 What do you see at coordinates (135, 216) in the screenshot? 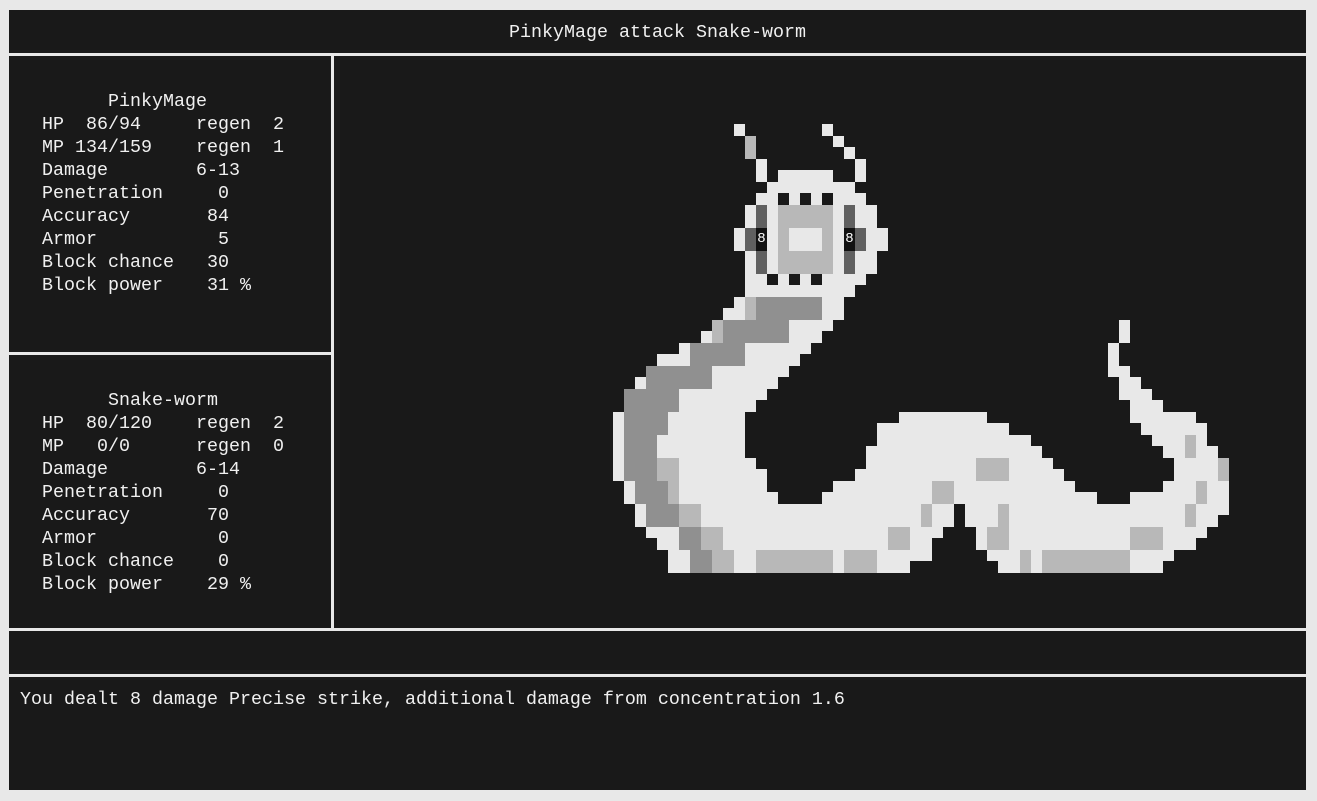
I see `stat-line: Accuracy 84` at bounding box center [135, 216].